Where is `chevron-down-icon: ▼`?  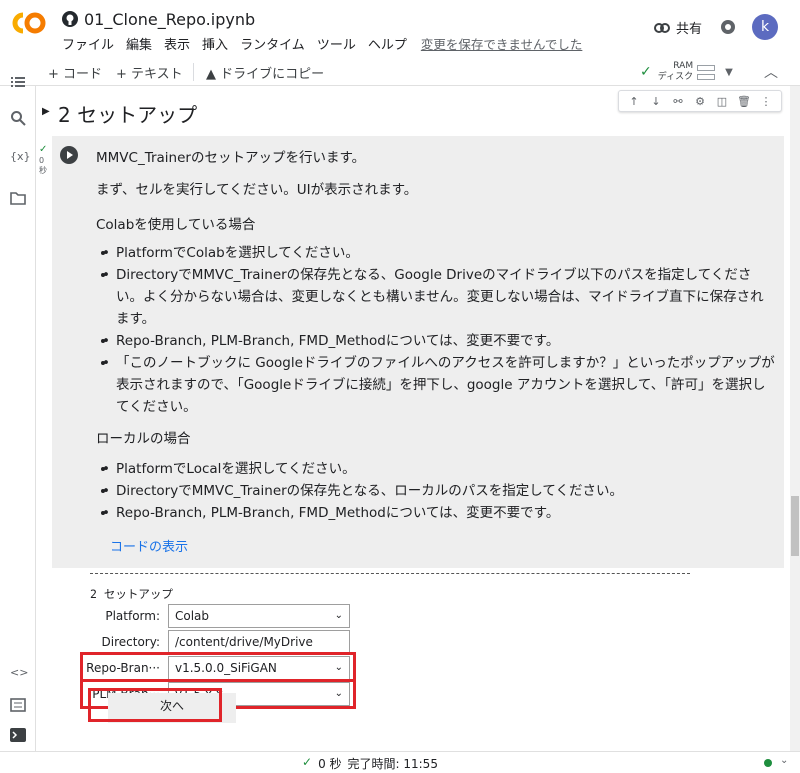 chevron-down-icon: ▼ is located at coordinates (729, 72).